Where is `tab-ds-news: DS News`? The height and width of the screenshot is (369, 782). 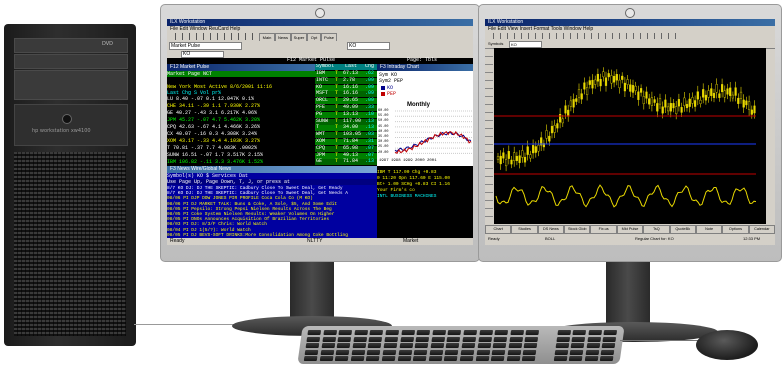
tab-ds-news: DS News is located at coordinates (551, 229).